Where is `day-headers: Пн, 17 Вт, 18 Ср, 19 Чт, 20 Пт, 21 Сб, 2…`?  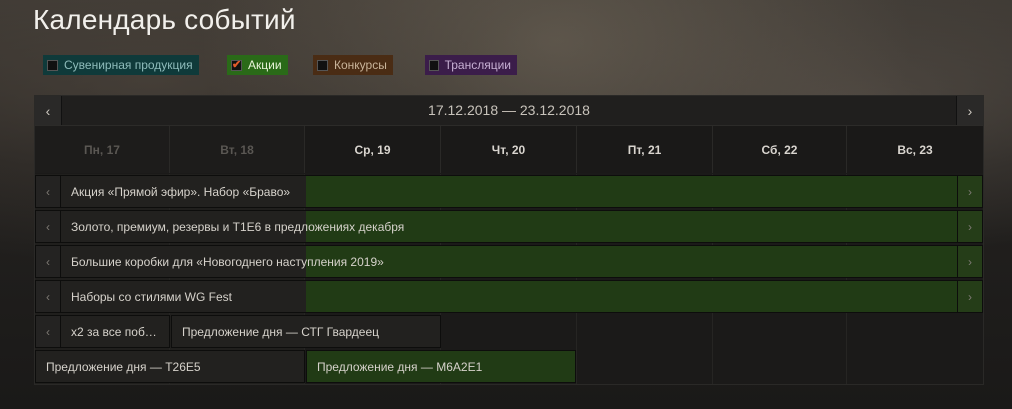
day-headers: Пн, 17 Вт, 18 Ср, 19 Чт, 20 Пт, 21 Сб, 2… is located at coordinates (509, 149).